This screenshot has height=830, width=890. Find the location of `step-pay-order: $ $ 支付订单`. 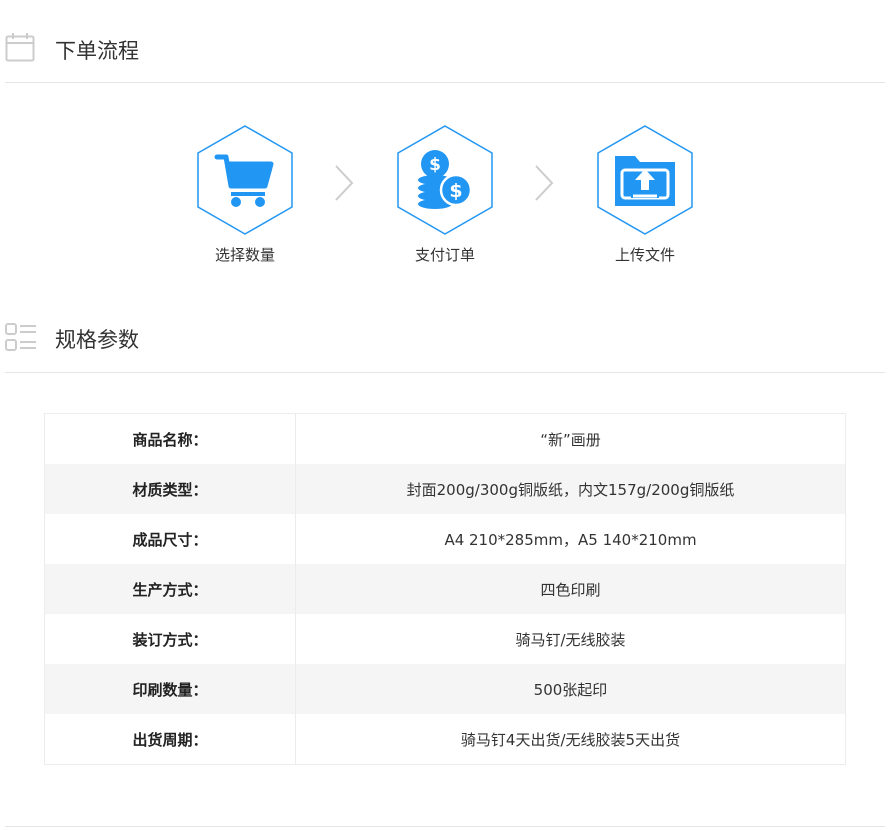

step-pay-order: $ $ 支付订单 is located at coordinates (445, 194).